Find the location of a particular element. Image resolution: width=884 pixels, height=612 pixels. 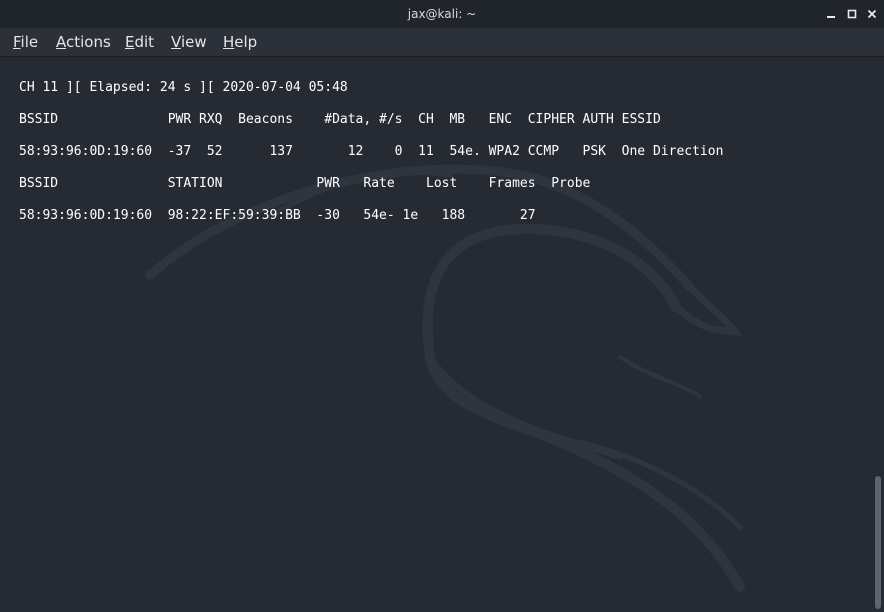

menu-help-label: elp is located at coordinates (246, 42).